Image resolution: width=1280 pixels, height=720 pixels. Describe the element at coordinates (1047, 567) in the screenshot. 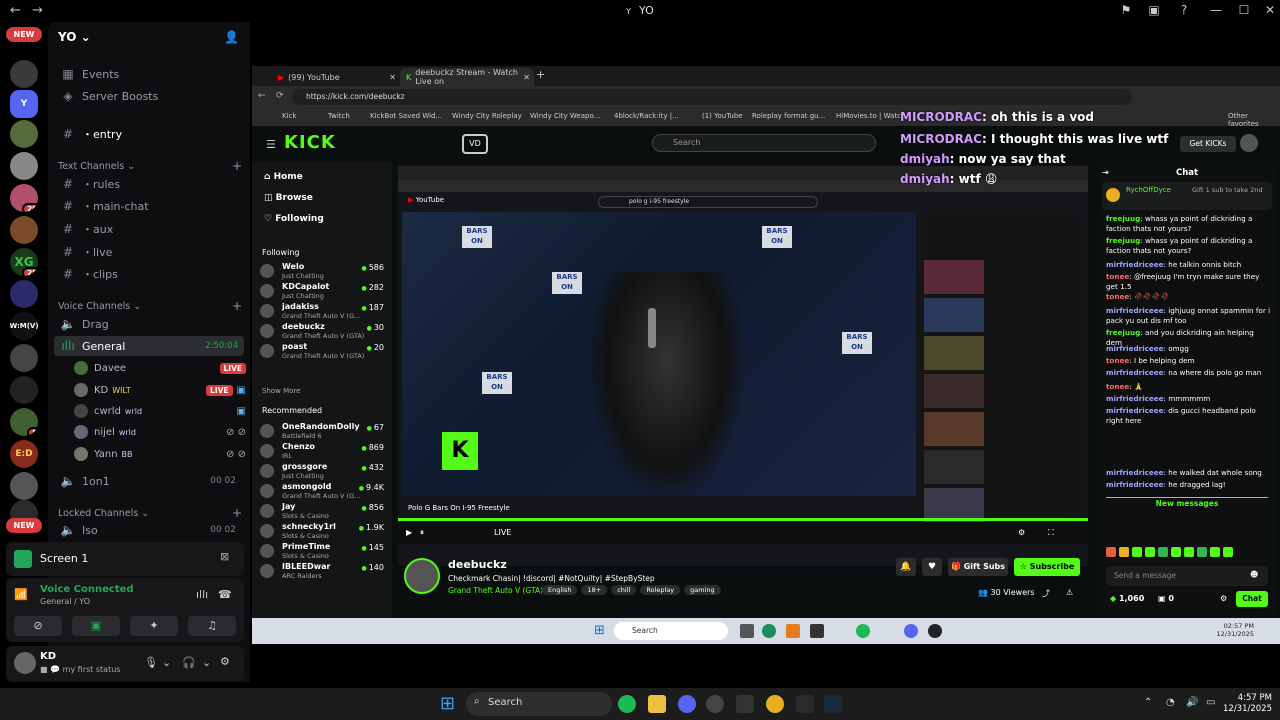

I see `subscribe-button: ☆ Subscribe` at that location.